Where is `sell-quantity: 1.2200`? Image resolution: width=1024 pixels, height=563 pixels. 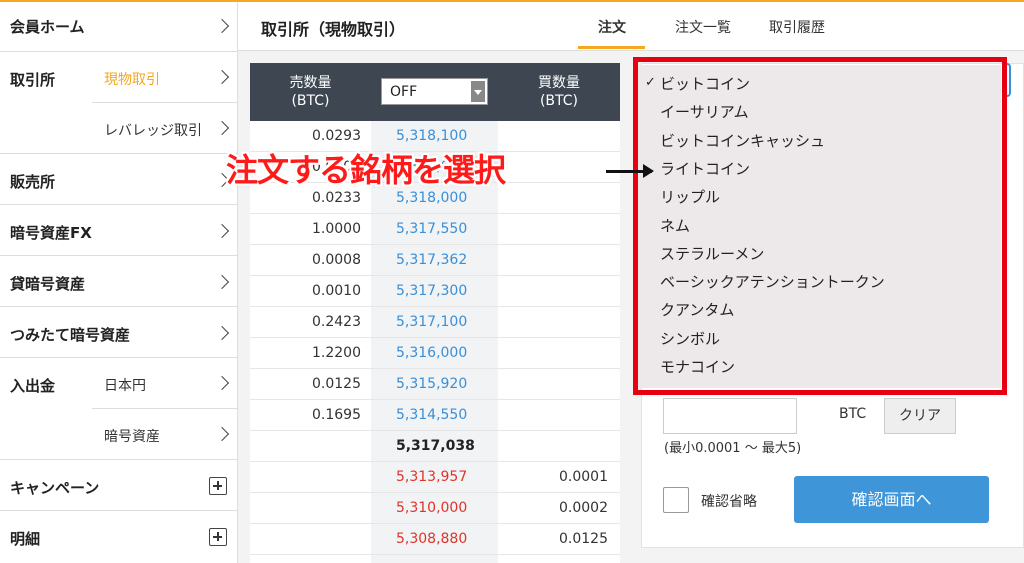
sell-quantity: 1.2200 is located at coordinates (336, 353).